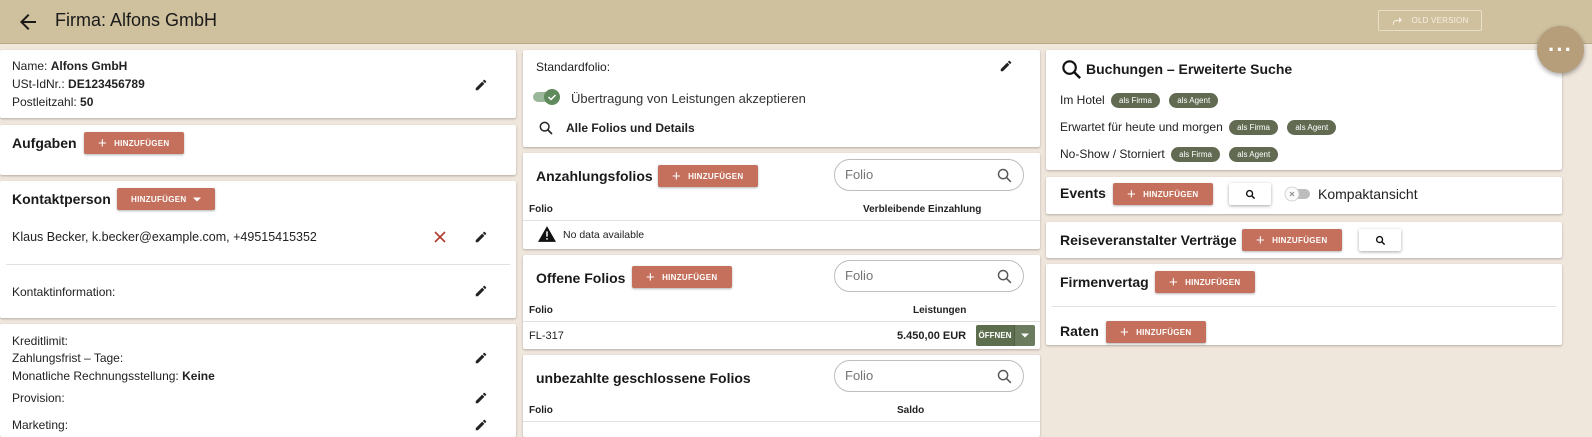 This screenshot has width=1592, height=437. What do you see at coordinates (142, 143) in the screenshot?
I see `add-task-label: HINZUFÜGEN` at bounding box center [142, 143].